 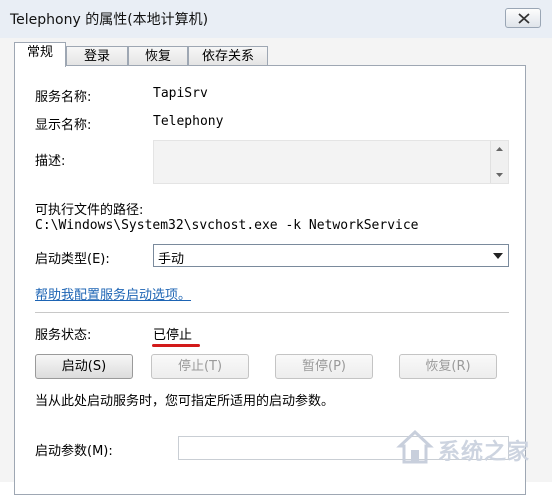 I want to click on house-logo-icon, so click(x=415, y=446).